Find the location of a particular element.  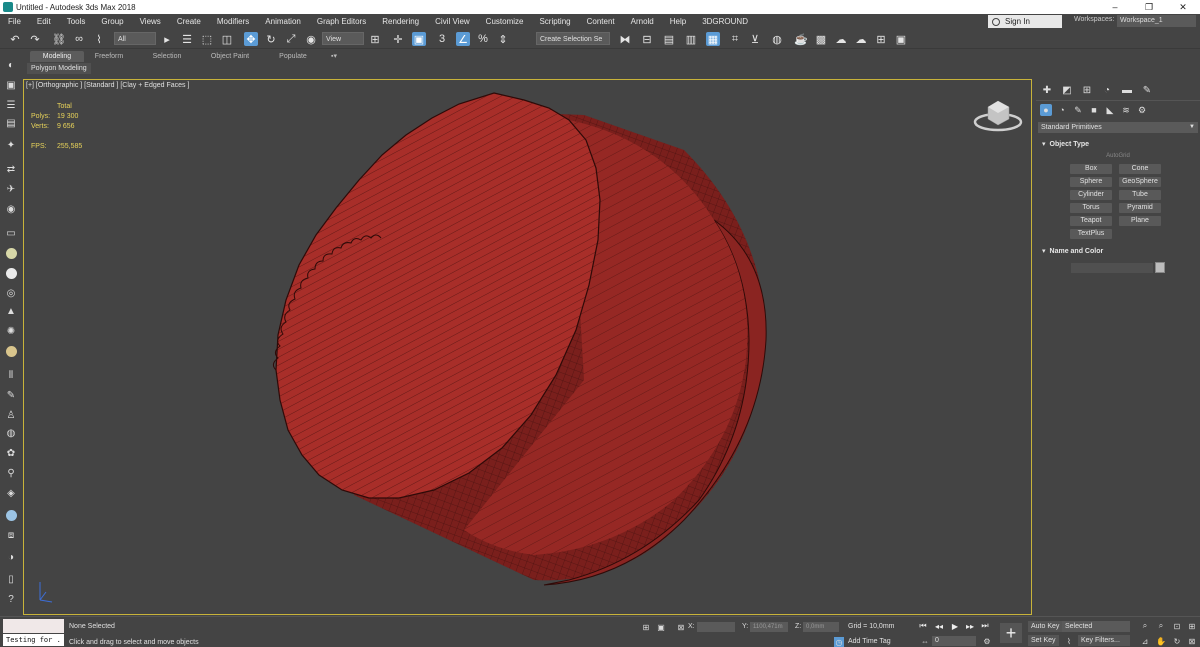

box-icon: ▭ is located at coordinates (11, 233).